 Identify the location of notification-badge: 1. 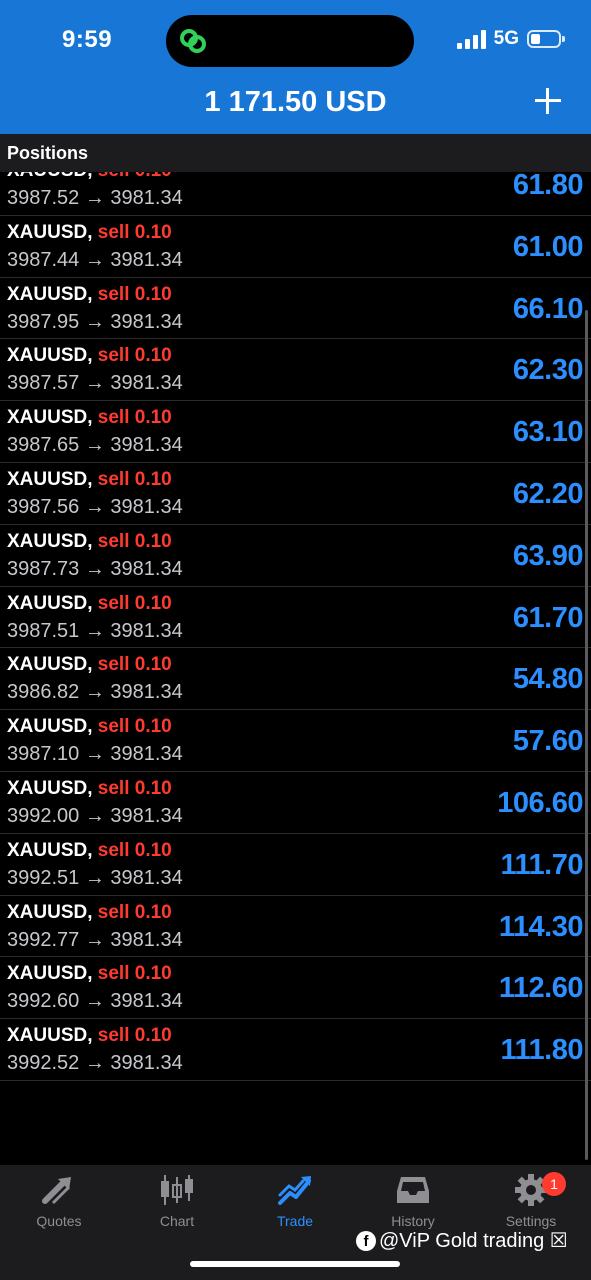
(554, 1184).